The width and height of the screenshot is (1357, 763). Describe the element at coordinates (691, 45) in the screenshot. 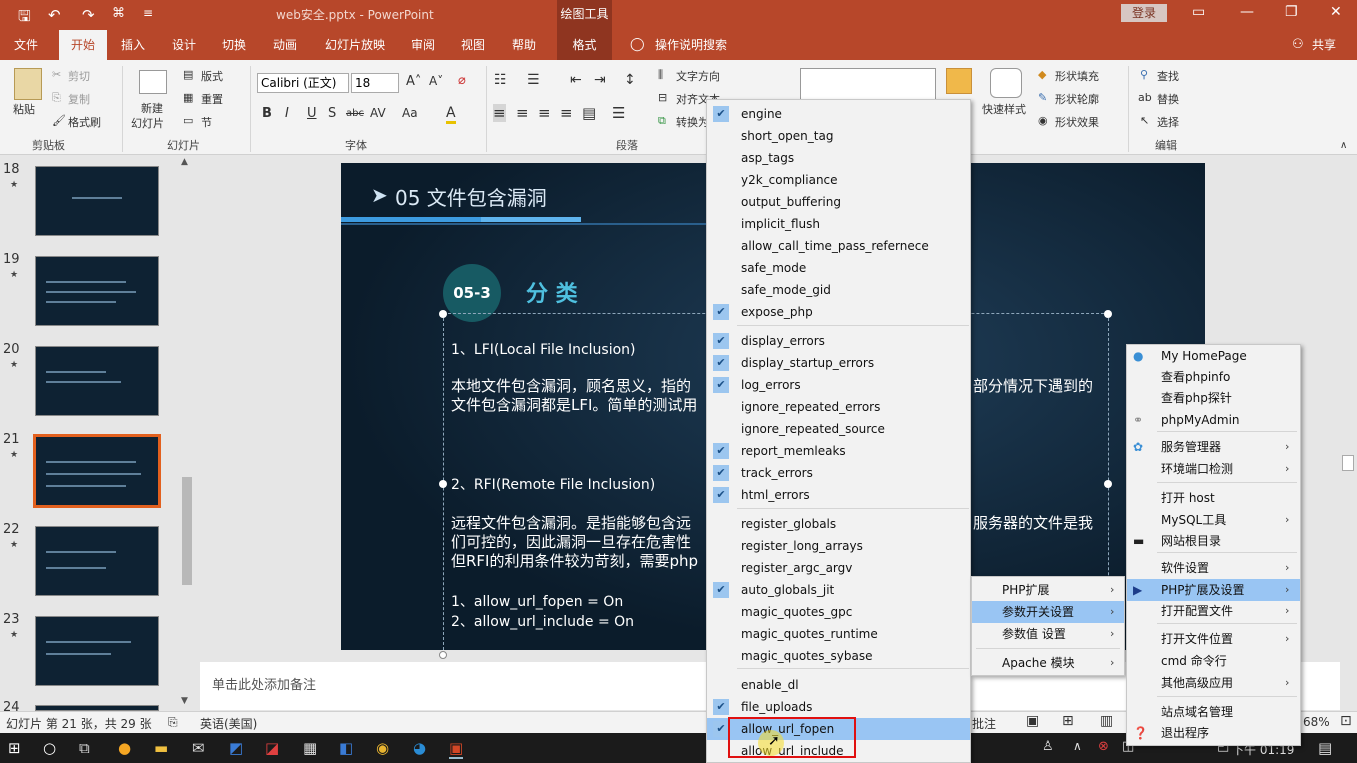

I see `tell-me-search: 操作说明搜索` at that location.